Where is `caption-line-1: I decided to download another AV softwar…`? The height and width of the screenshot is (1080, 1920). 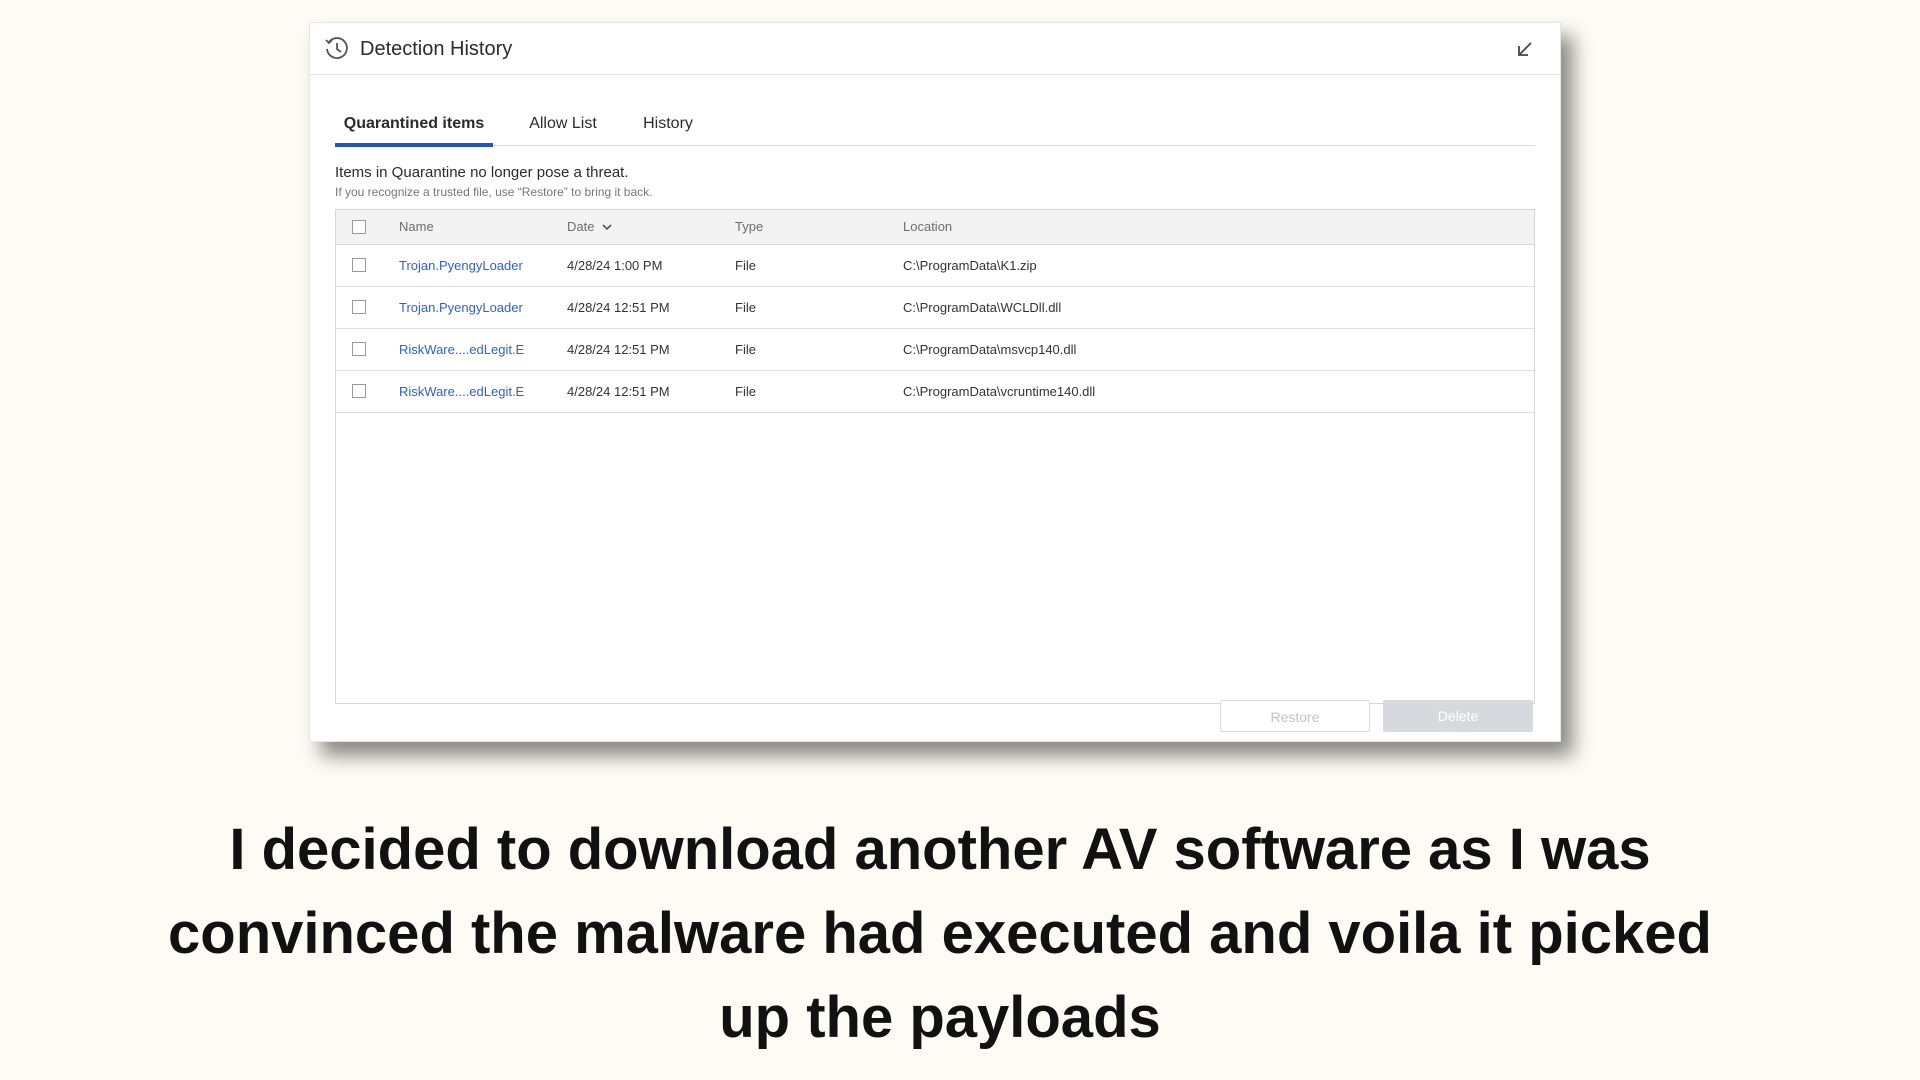
caption-line-1: I decided to download another AV softwar… is located at coordinates (940, 849).